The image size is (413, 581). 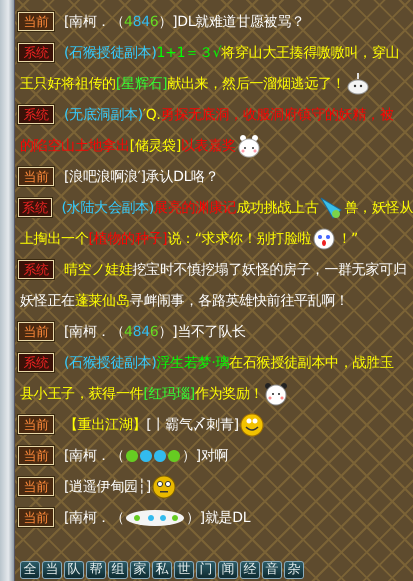 What do you see at coordinates (250, 570) in the screenshot?
I see `channel-tab: 经` at bounding box center [250, 570].